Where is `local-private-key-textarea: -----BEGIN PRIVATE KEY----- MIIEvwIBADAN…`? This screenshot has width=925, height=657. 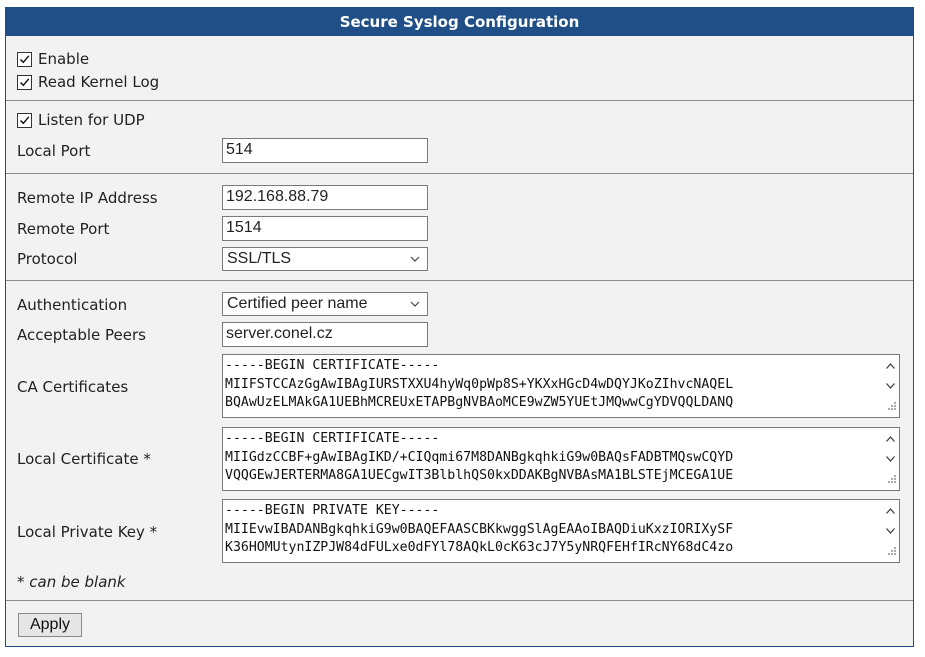 local-private-key-textarea: -----BEGIN PRIVATE KEY----- MIIEvwIBADAN… is located at coordinates (561, 531).